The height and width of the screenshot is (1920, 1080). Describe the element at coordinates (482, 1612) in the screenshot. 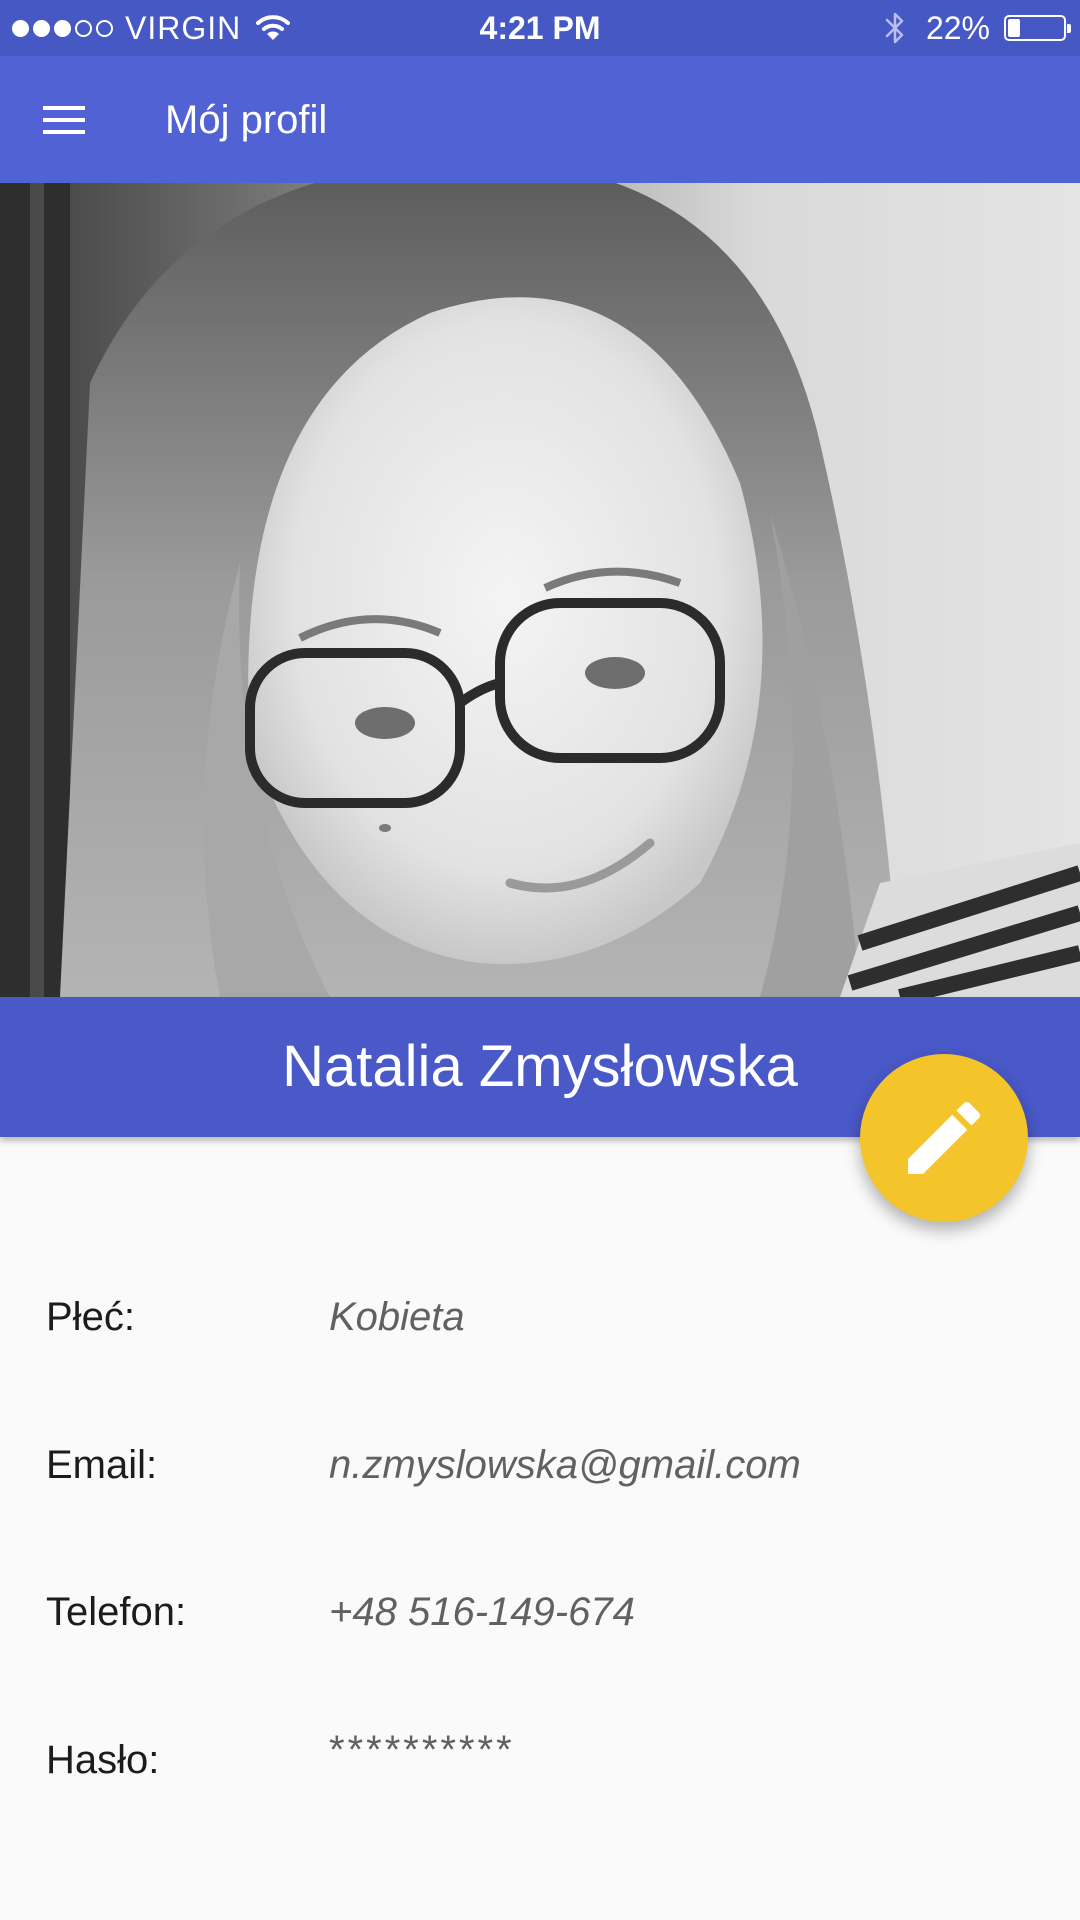

I see `phone-value: +48 516-149-674` at that location.